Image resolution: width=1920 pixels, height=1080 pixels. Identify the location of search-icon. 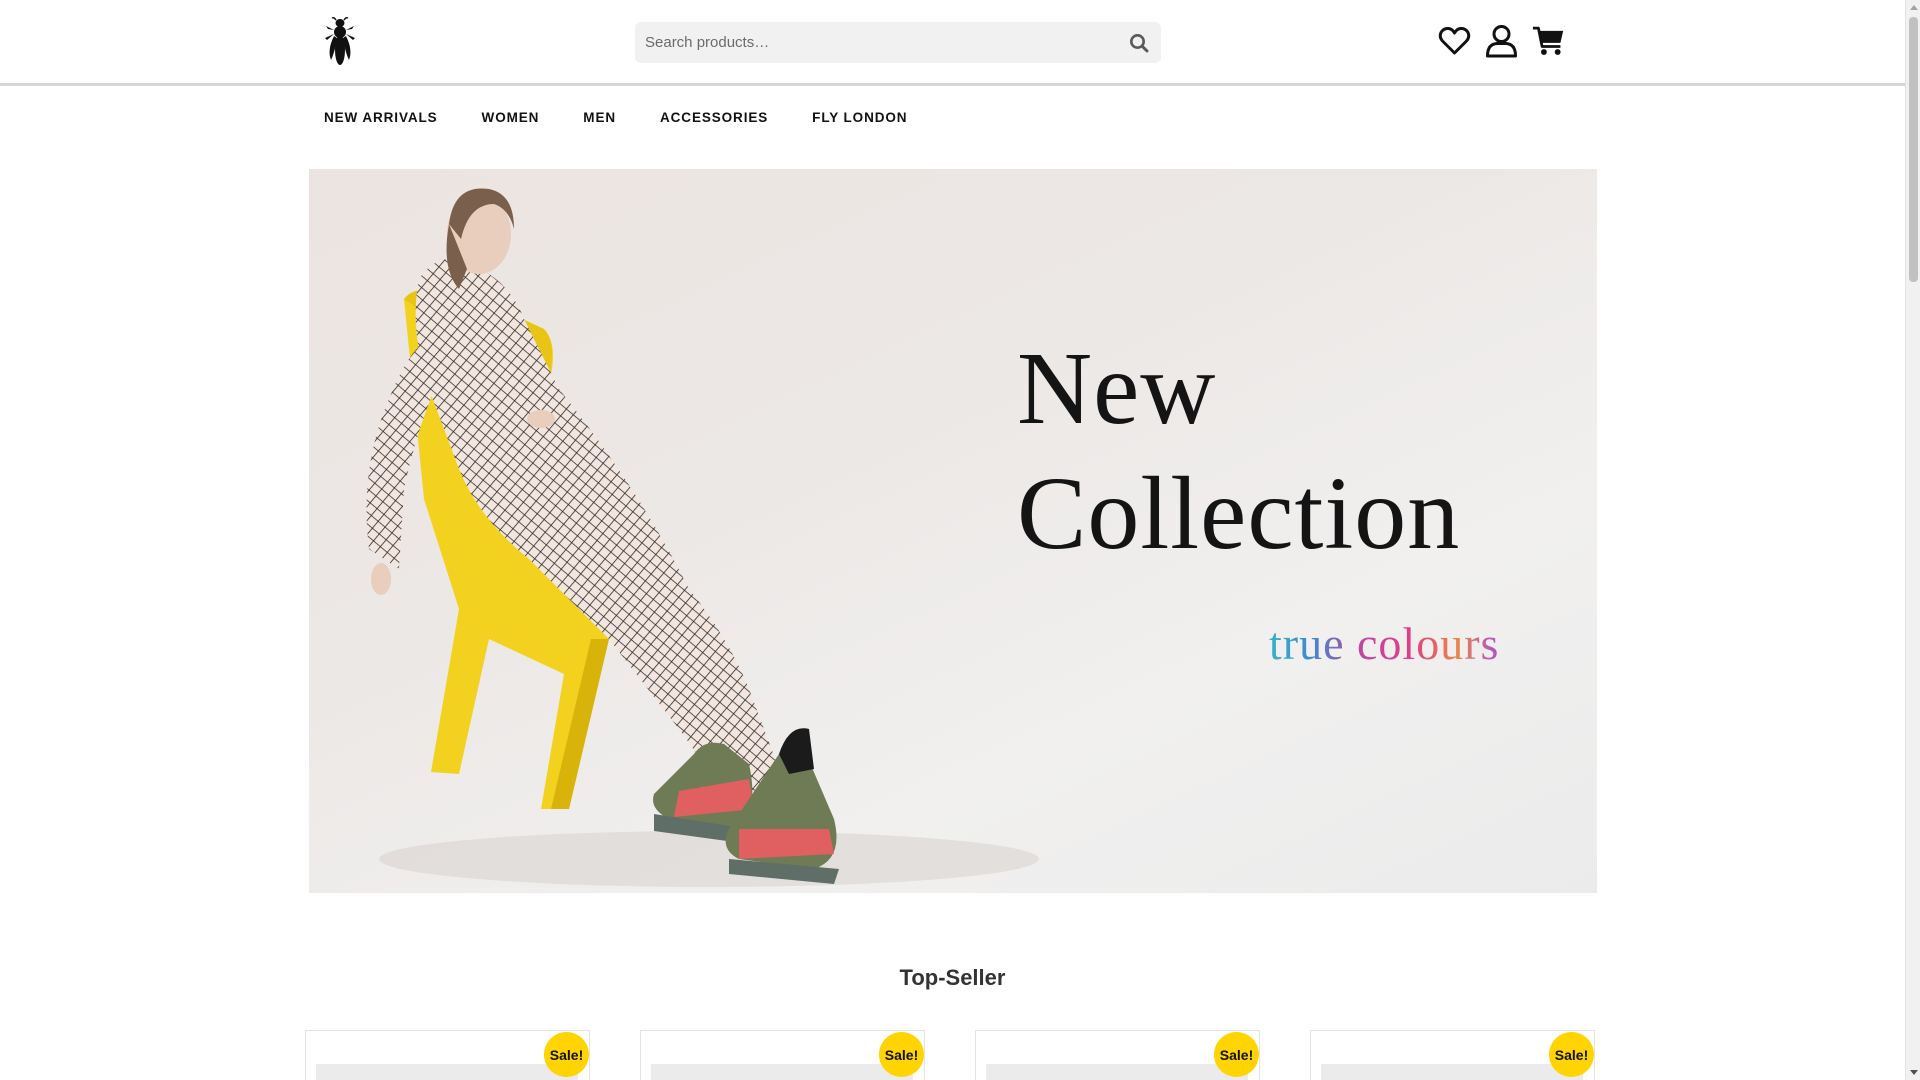
(1139, 42).